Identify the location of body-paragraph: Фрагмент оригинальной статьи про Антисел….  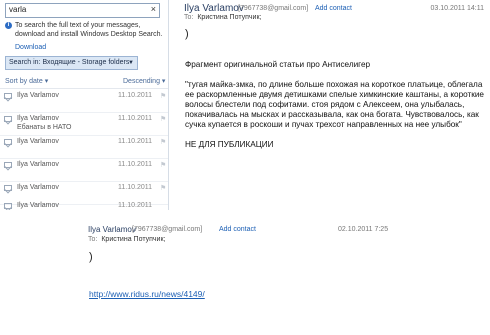
(278, 64).